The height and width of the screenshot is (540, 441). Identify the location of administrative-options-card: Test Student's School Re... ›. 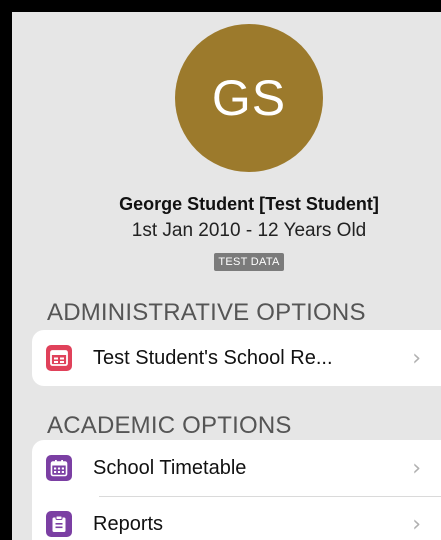
(236, 358).